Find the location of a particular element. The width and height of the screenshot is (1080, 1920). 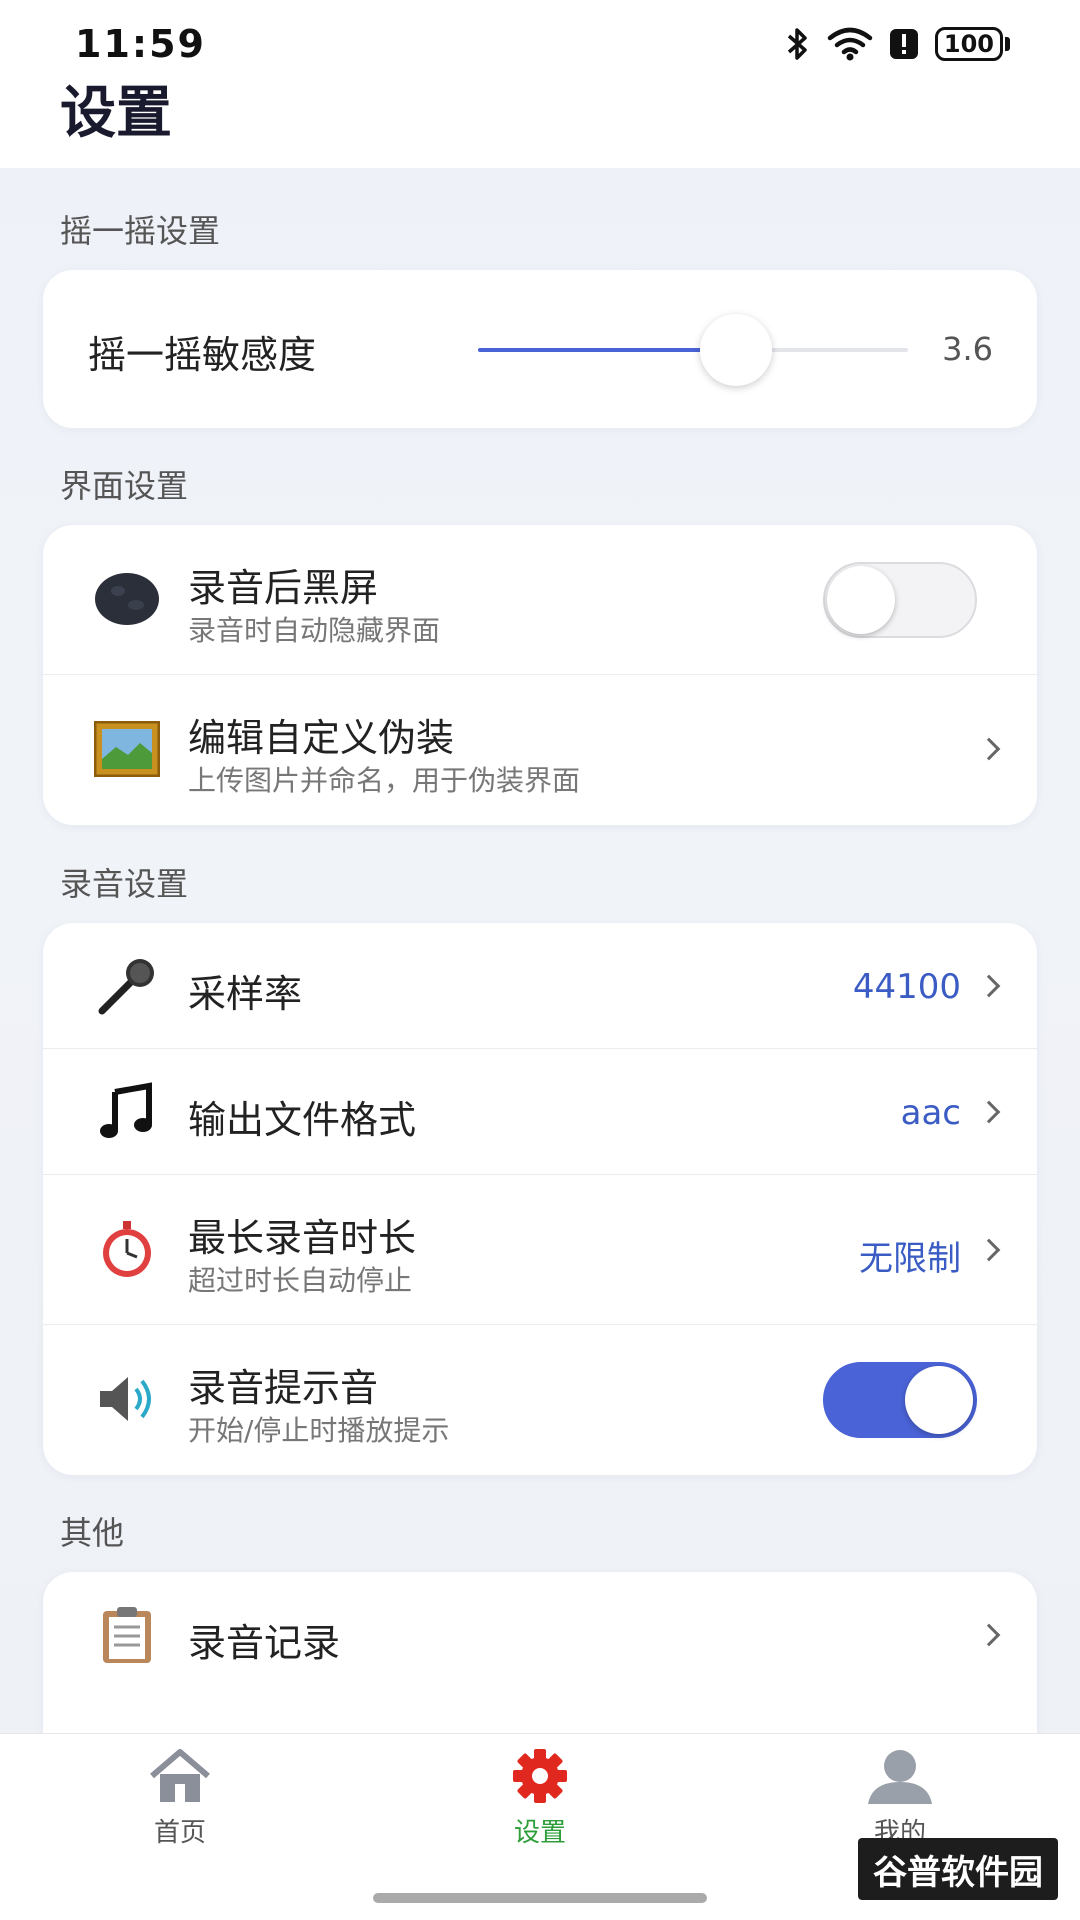

page-title: 设置 is located at coordinates (116, 113).